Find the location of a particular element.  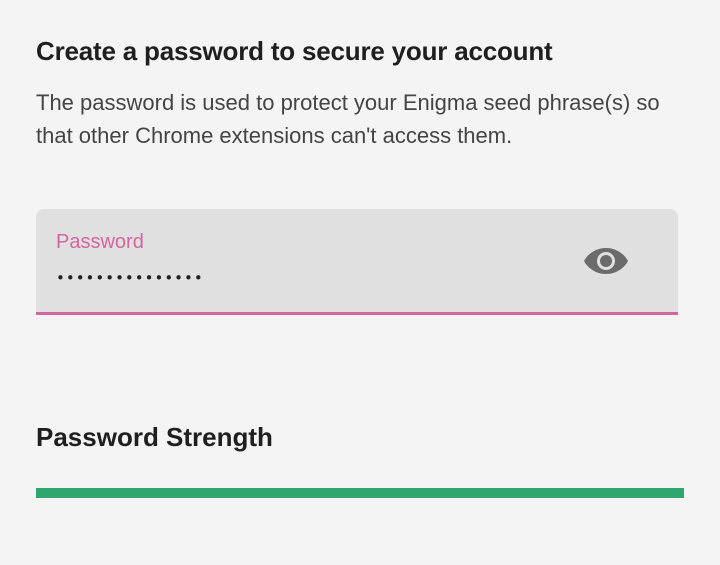

password-strength-fill is located at coordinates (360, 493).